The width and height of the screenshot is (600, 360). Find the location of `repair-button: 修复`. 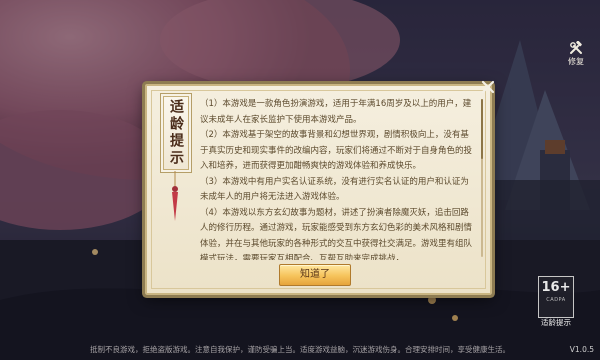

repair-button: 修复 is located at coordinates (576, 54).